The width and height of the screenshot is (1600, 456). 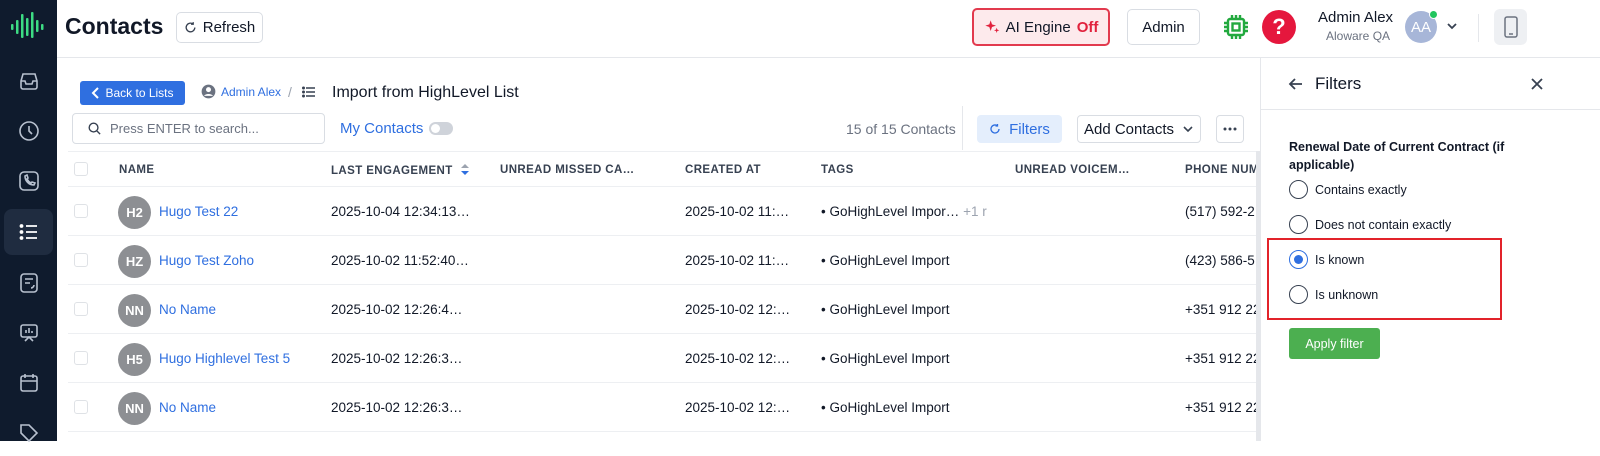 What do you see at coordinates (381, 128) in the screenshot?
I see `my-contacts-label: My Contacts` at bounding box center [381, 128].